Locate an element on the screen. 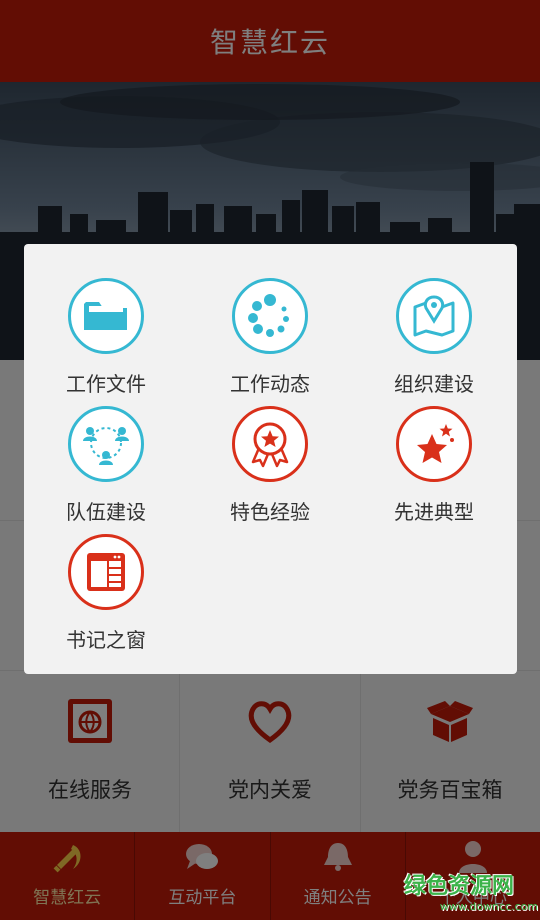  menu-label: 队伍建设 is located at coordinates (106, 512).